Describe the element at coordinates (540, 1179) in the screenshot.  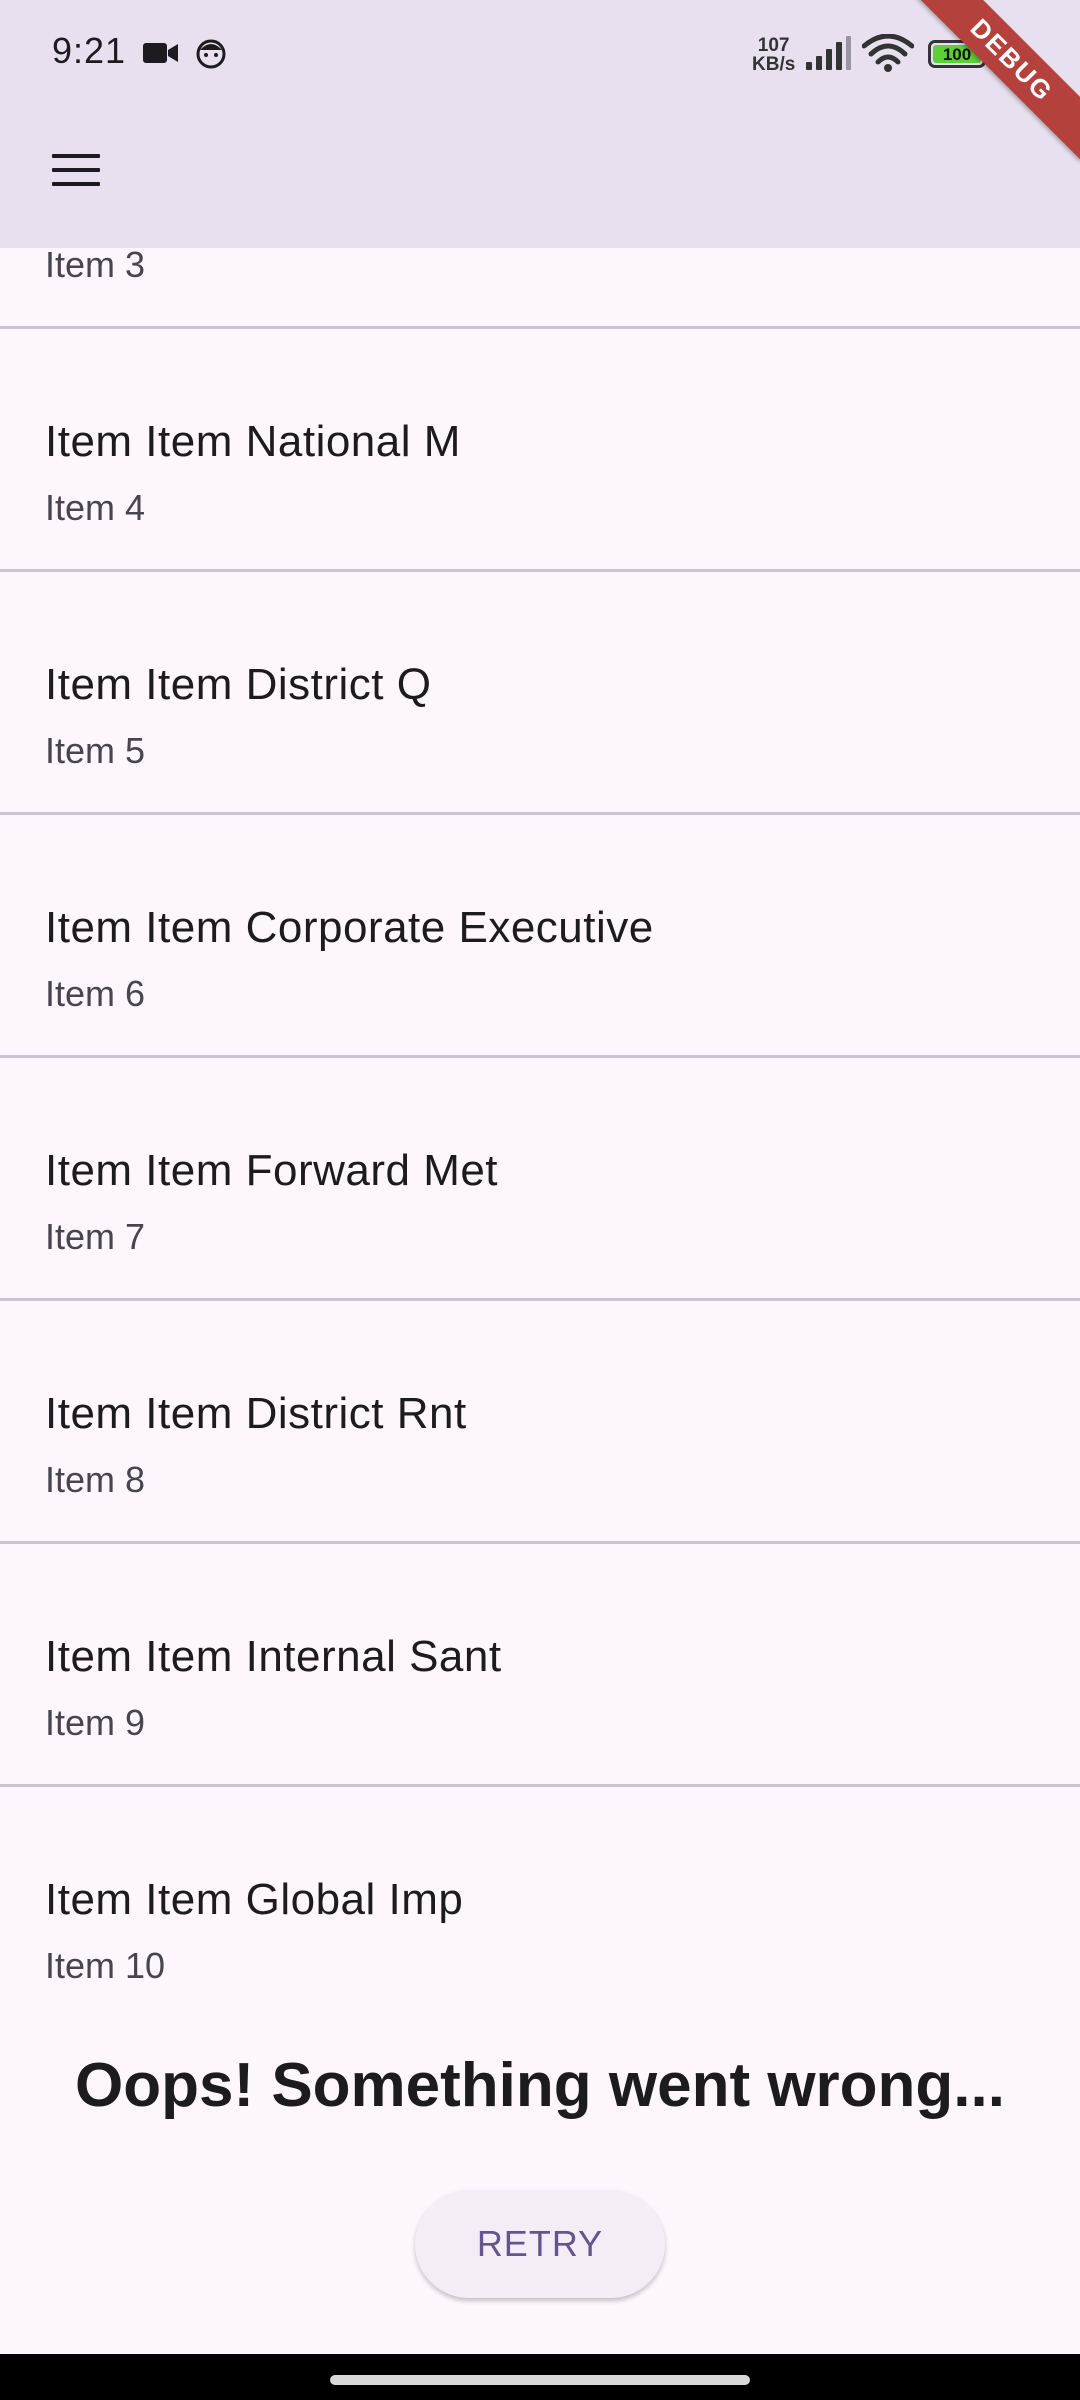
I see `list-item: Item Item Forward Met Item 7` at that location.